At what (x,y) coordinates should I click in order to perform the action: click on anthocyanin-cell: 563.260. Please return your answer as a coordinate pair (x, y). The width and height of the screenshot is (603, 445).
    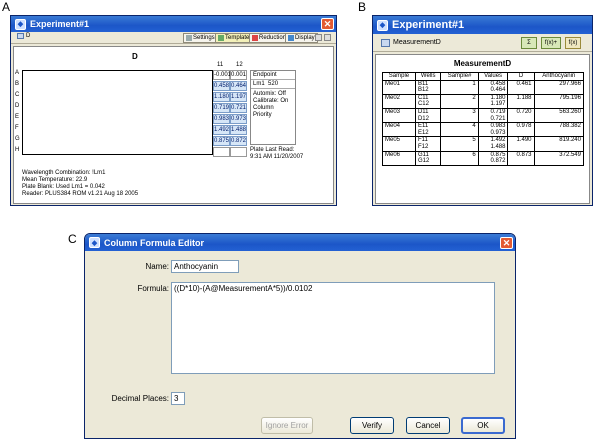
    Looking at the image, I should click on (558, 111).